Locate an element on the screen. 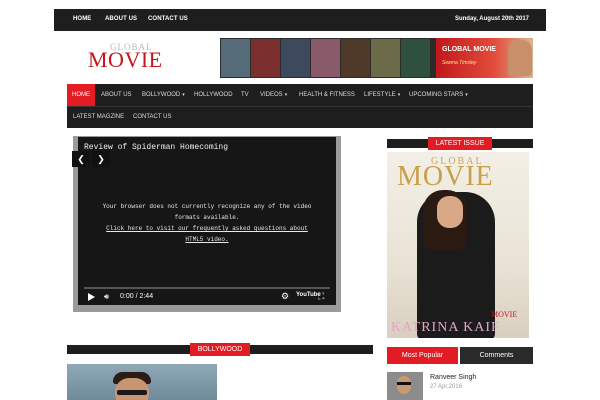 This screenshot has height=400, width=600. top-link-about: ABOUT US is located at coordinates (121, 19).